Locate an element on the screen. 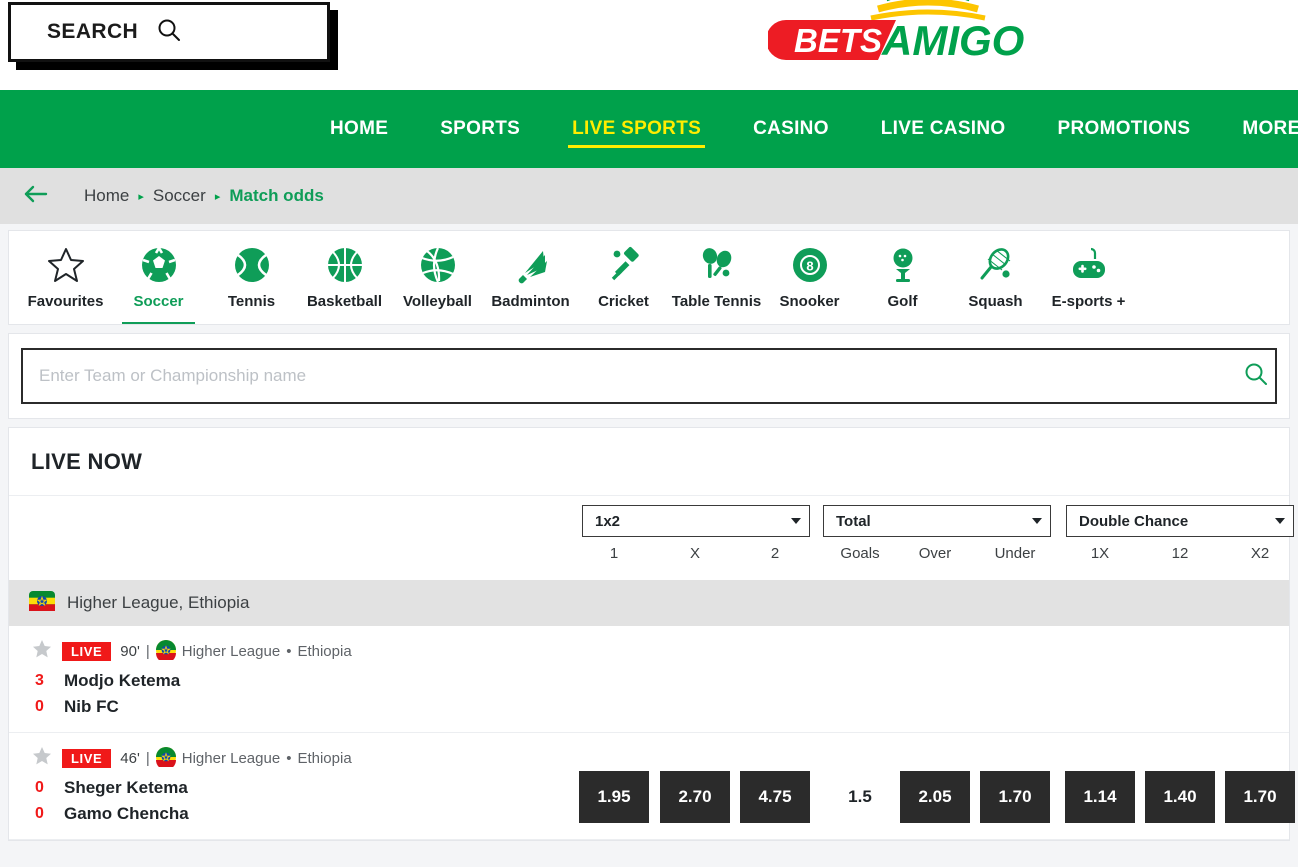 This screenshot has width=1298, height=867. search-button: SEARCH is located at coordinates (169, 32).